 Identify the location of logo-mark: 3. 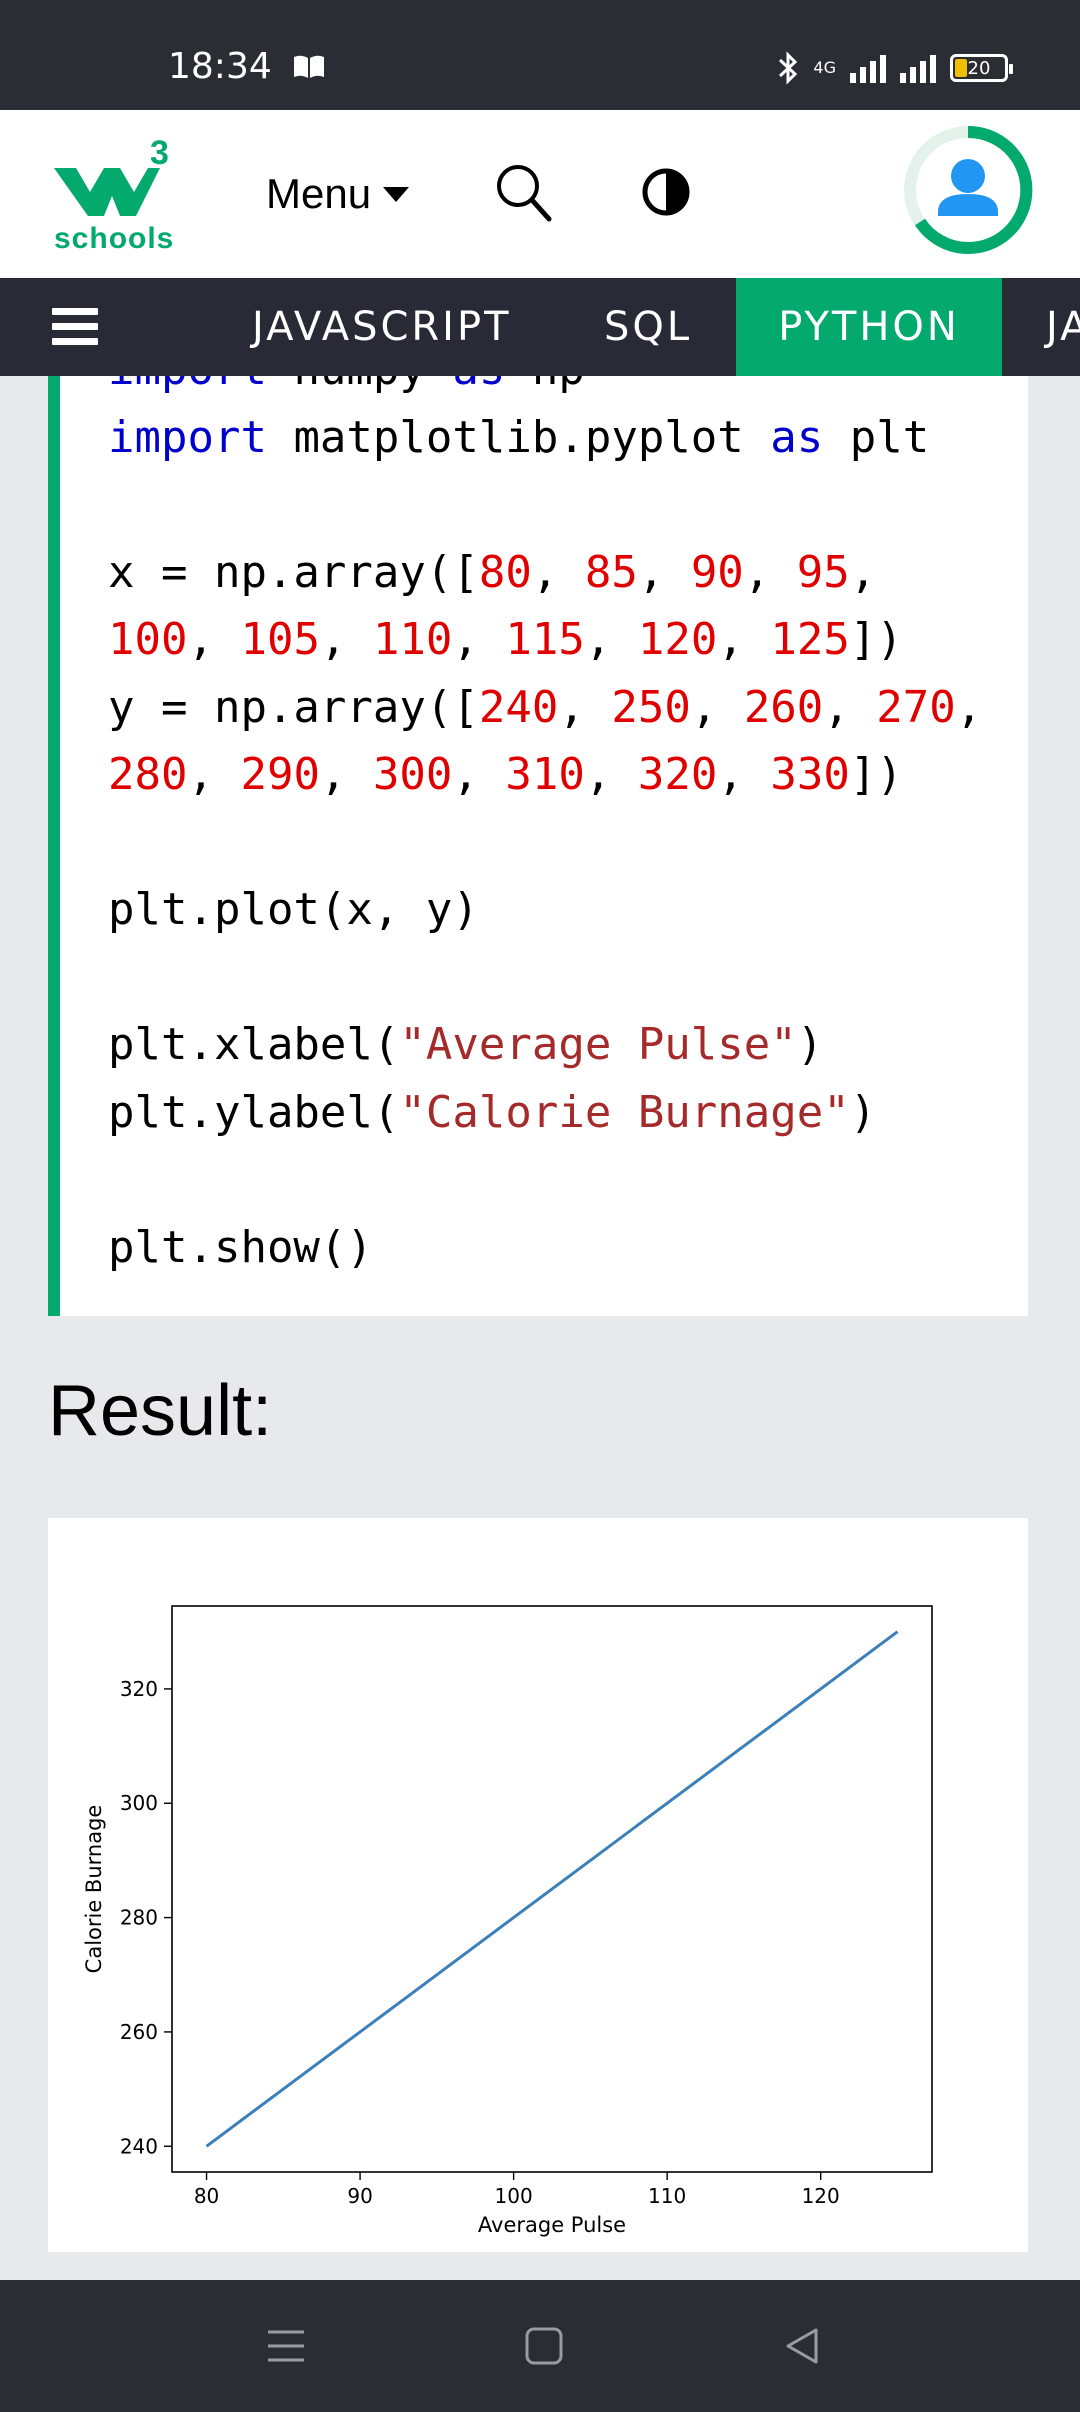
(111, 175).